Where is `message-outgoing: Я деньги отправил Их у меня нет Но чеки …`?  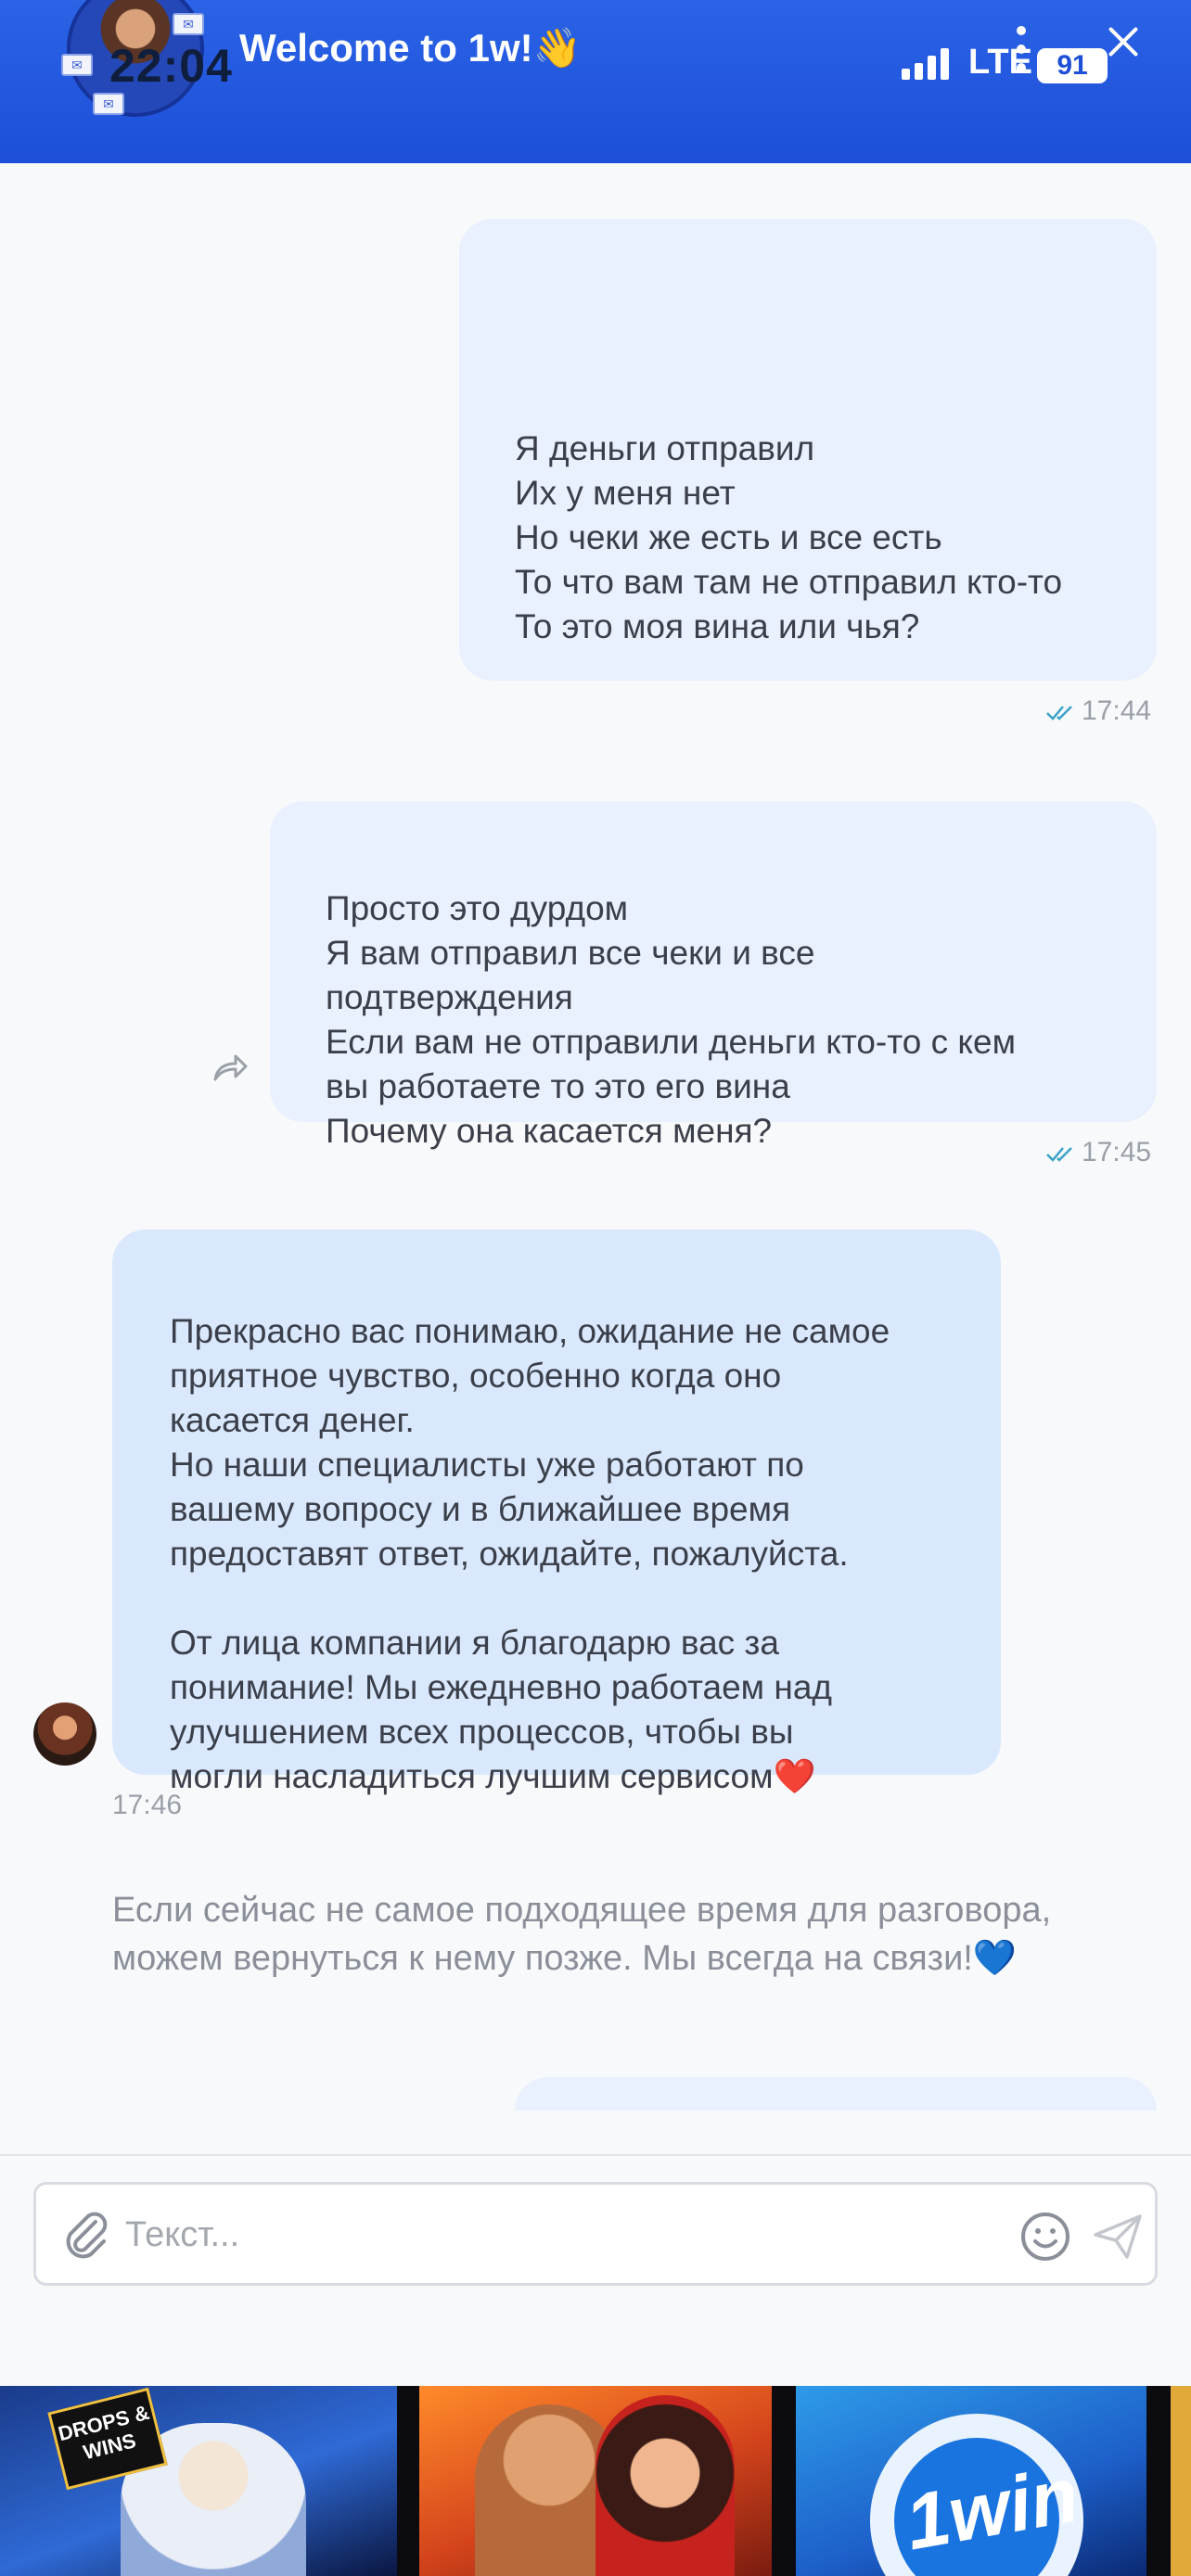 message-outgoing: Я деньги отправил Их у меня нет Но чеки … is located at coordinates (808, 450).